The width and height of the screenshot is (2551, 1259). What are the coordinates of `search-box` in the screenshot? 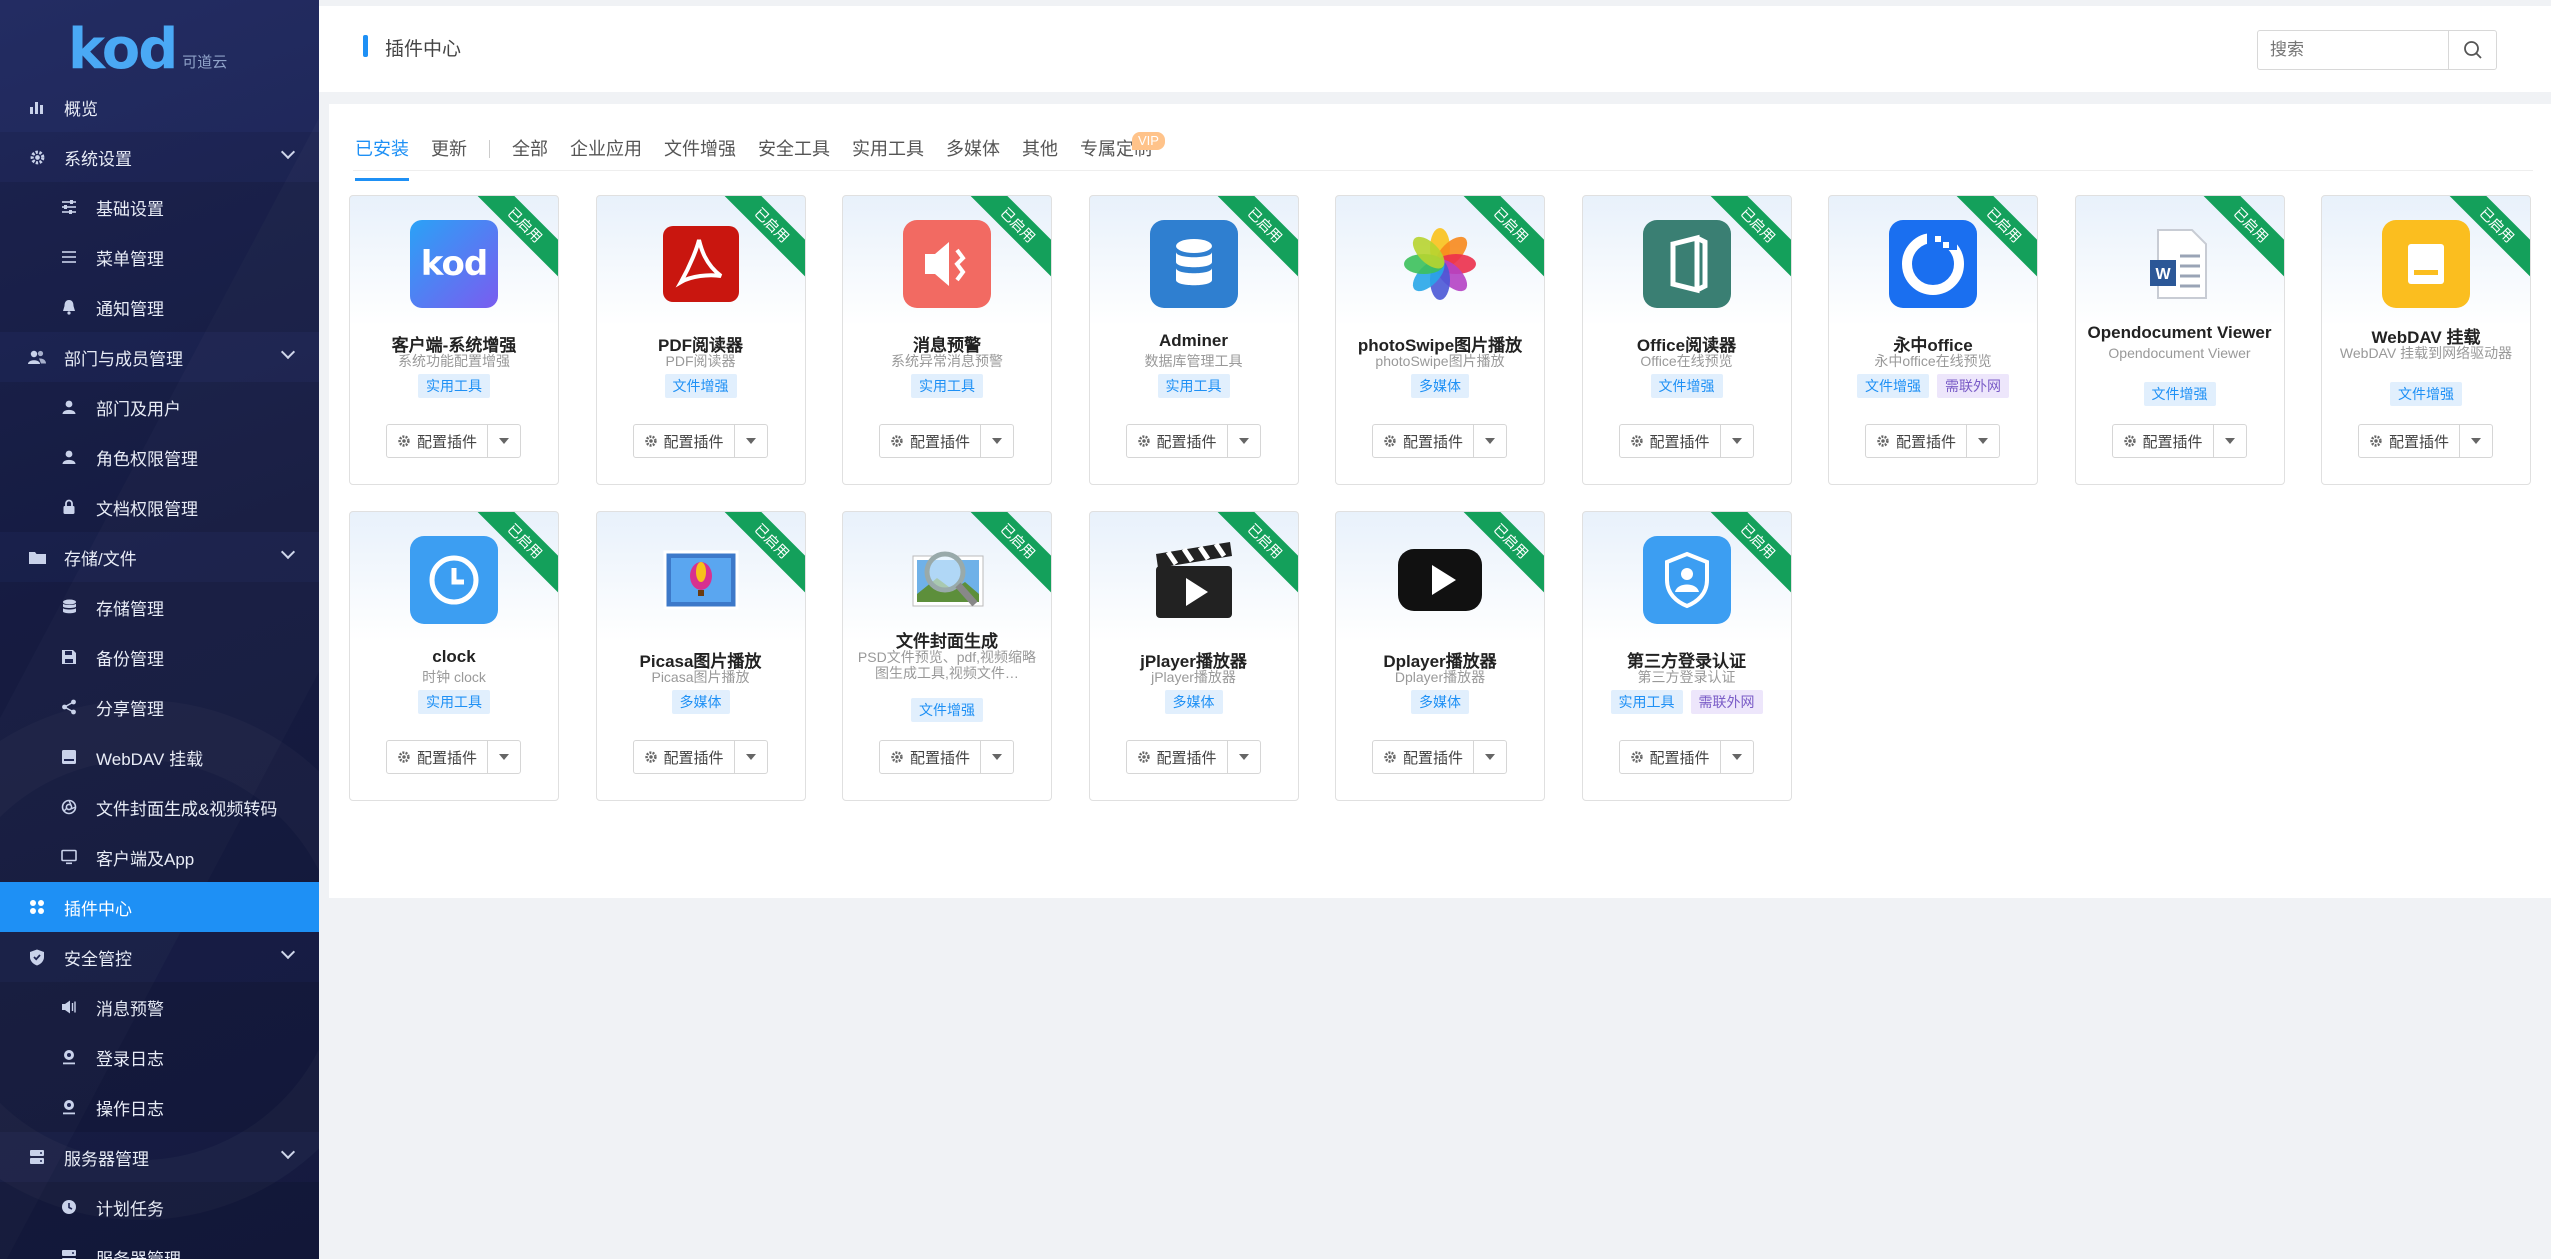 It's located at (2377, 50).